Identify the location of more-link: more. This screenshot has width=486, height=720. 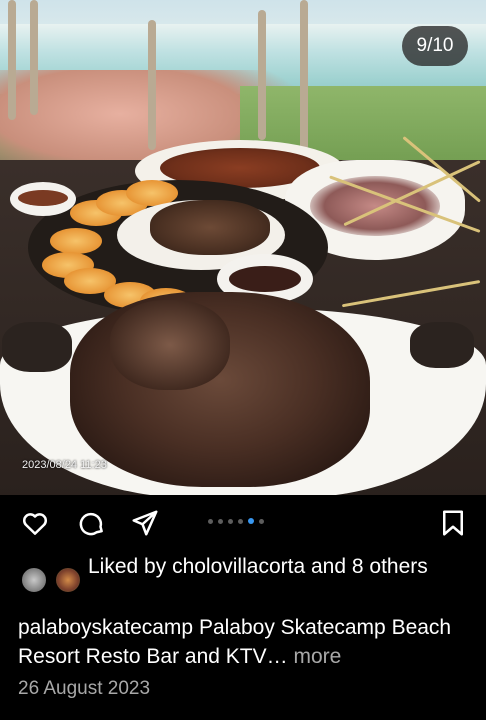
(317, 656).